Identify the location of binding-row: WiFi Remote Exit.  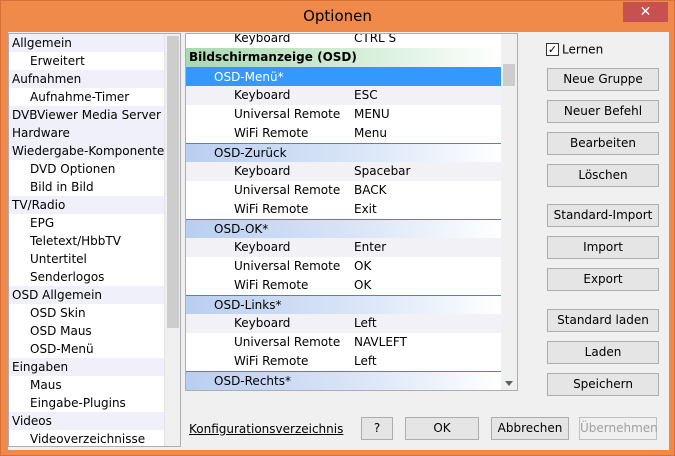
(344, 209).